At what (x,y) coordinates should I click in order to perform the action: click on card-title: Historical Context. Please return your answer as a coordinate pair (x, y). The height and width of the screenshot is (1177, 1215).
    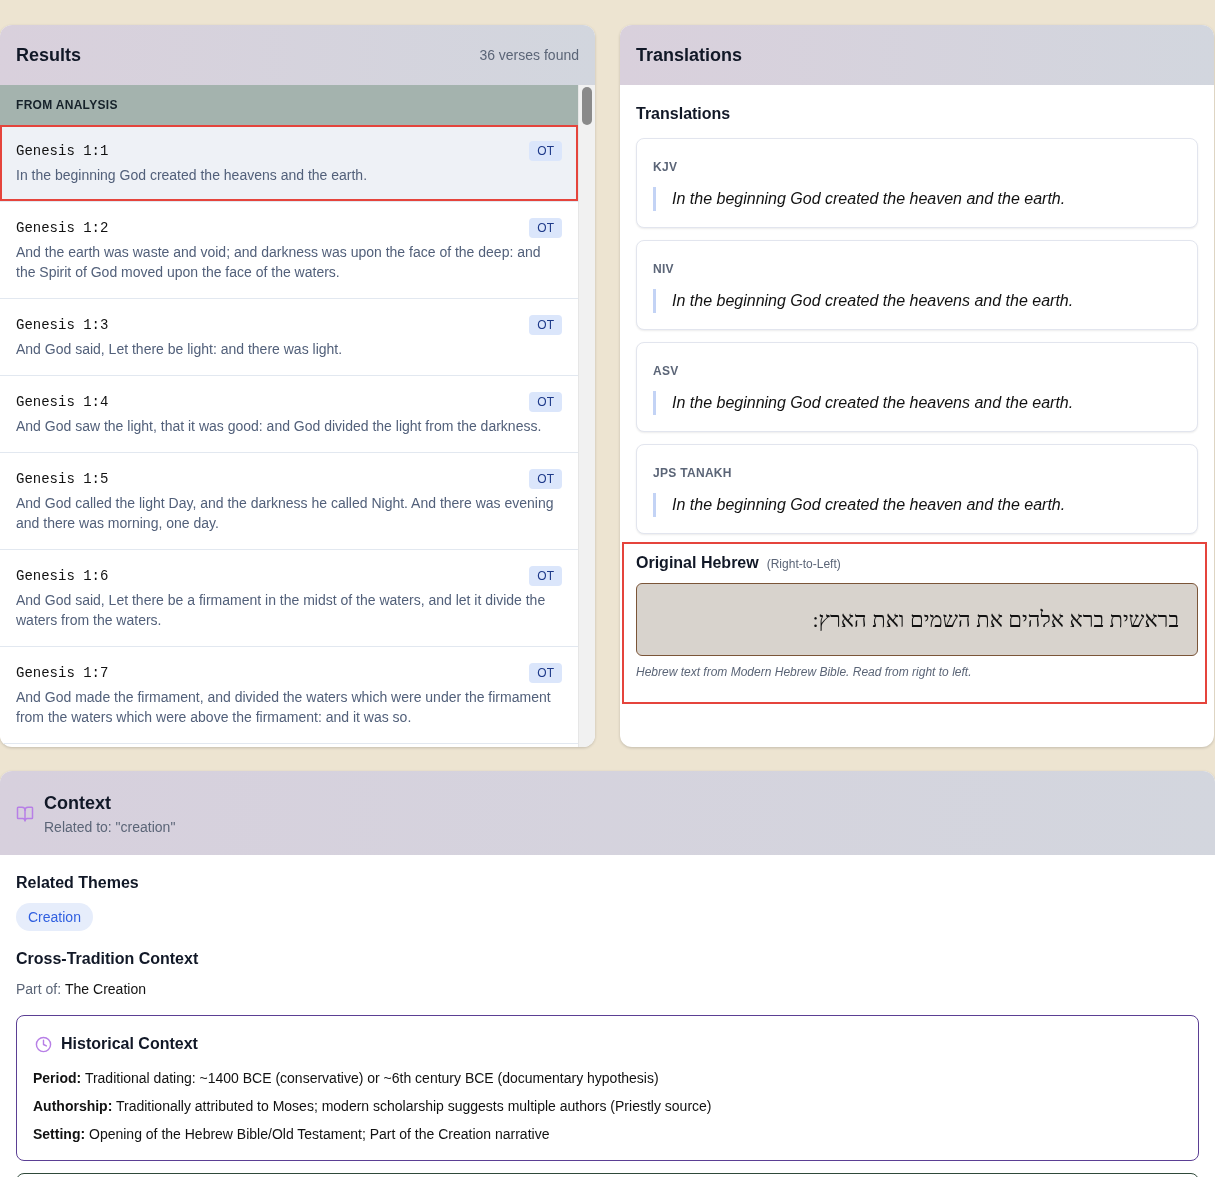
    Looking at the image, I should click on (129, 1044).